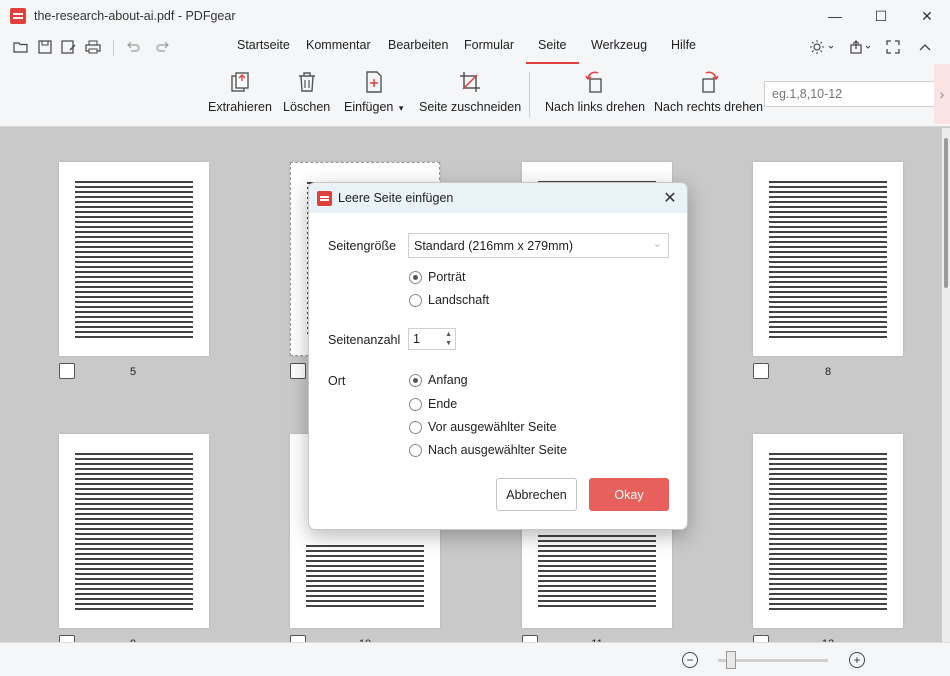 The image size is (950, 676). Describe the element at coordinates (683, 48) in the screenshot. I see `tab-hilfe: Hilfe` at that location.